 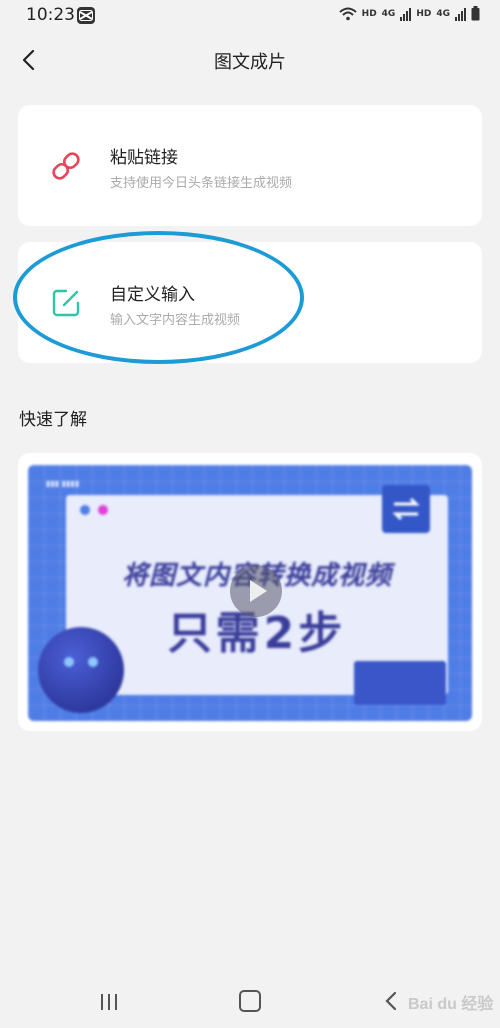 What do you see at coordinates (86, 15) in the screenshot?
I see `capcut-app-icon` at bounding box center [86, 15].